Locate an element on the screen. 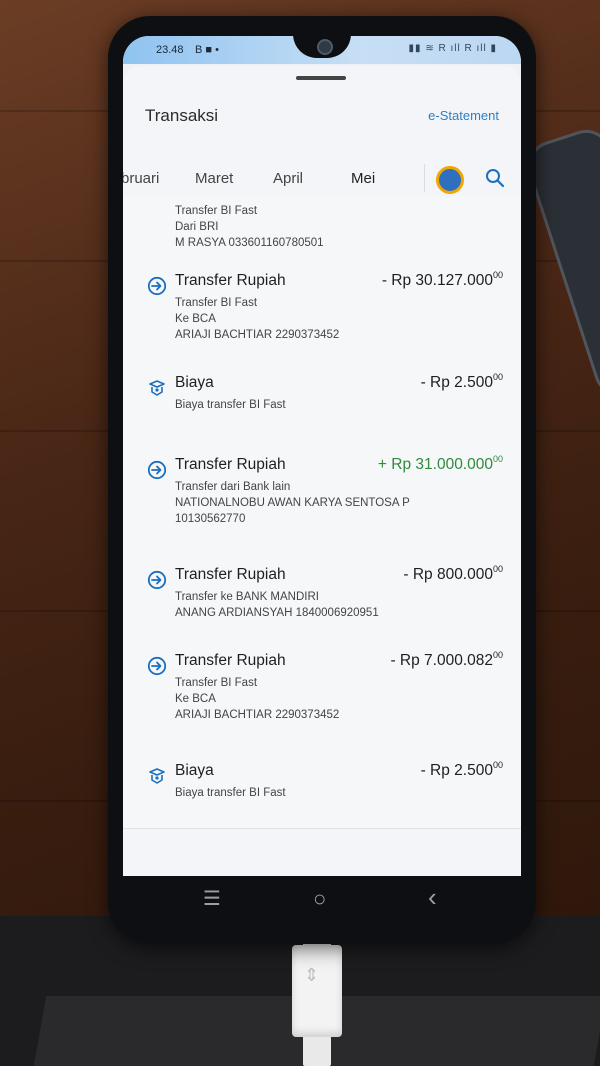 This screenshot has height=1066, width=600. recent-apps-button: ☰ is located at coordinates (212, 898).